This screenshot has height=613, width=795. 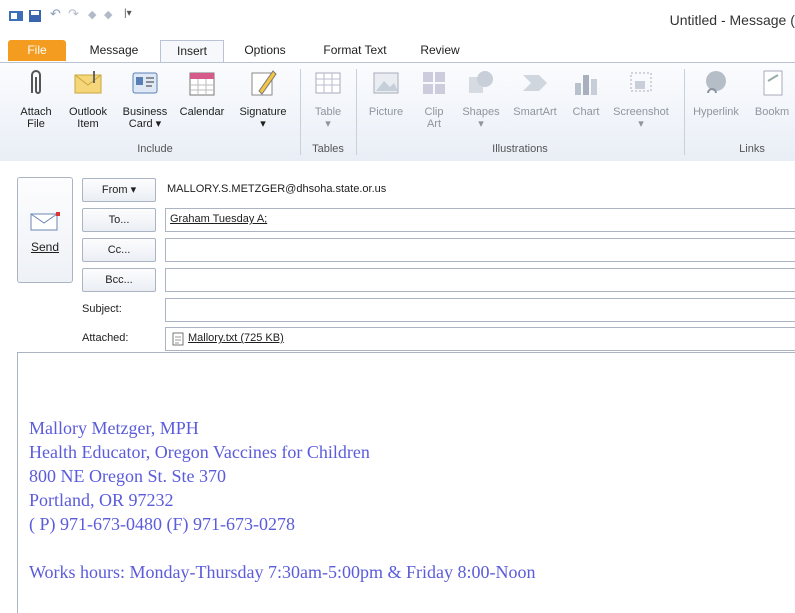 What do you see at coordinates (480, 250) in the screenshot?
I see `cc-field` at bounding box center [480, 250].